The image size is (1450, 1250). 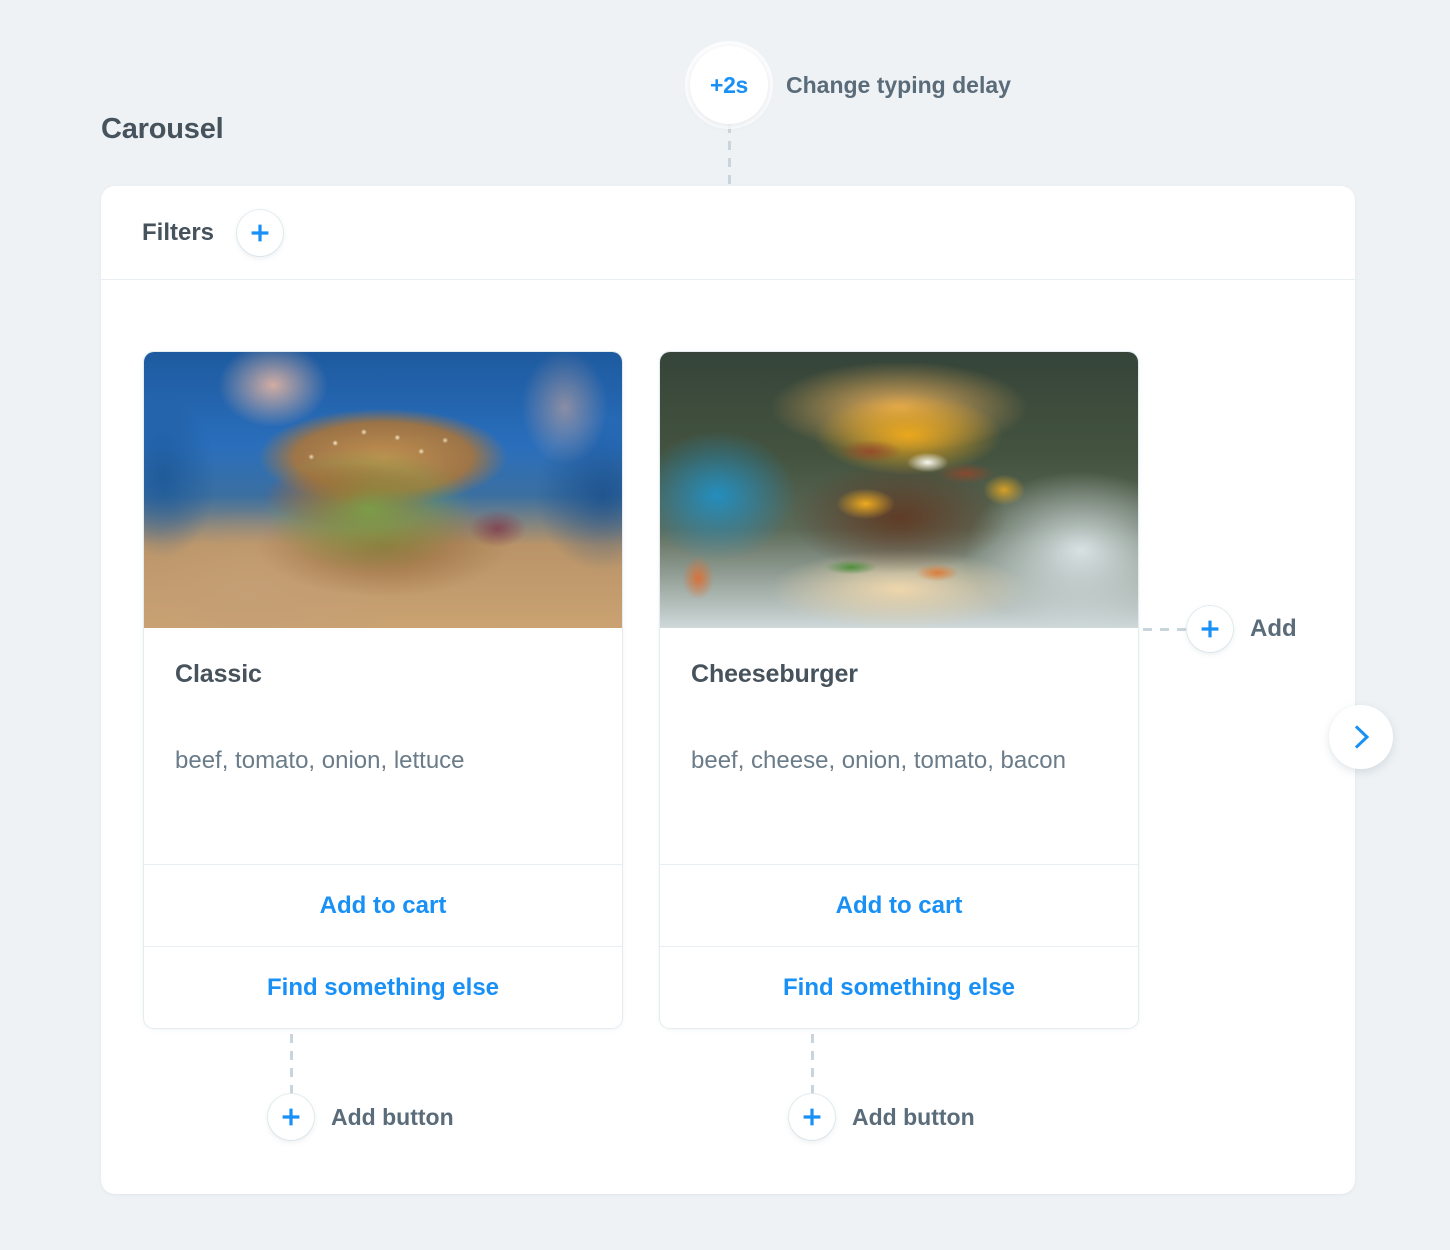 What do you see at coordinates (218, 674) in the screenshot?
I see `product-title: Classic` at bounding box center [218, 674].